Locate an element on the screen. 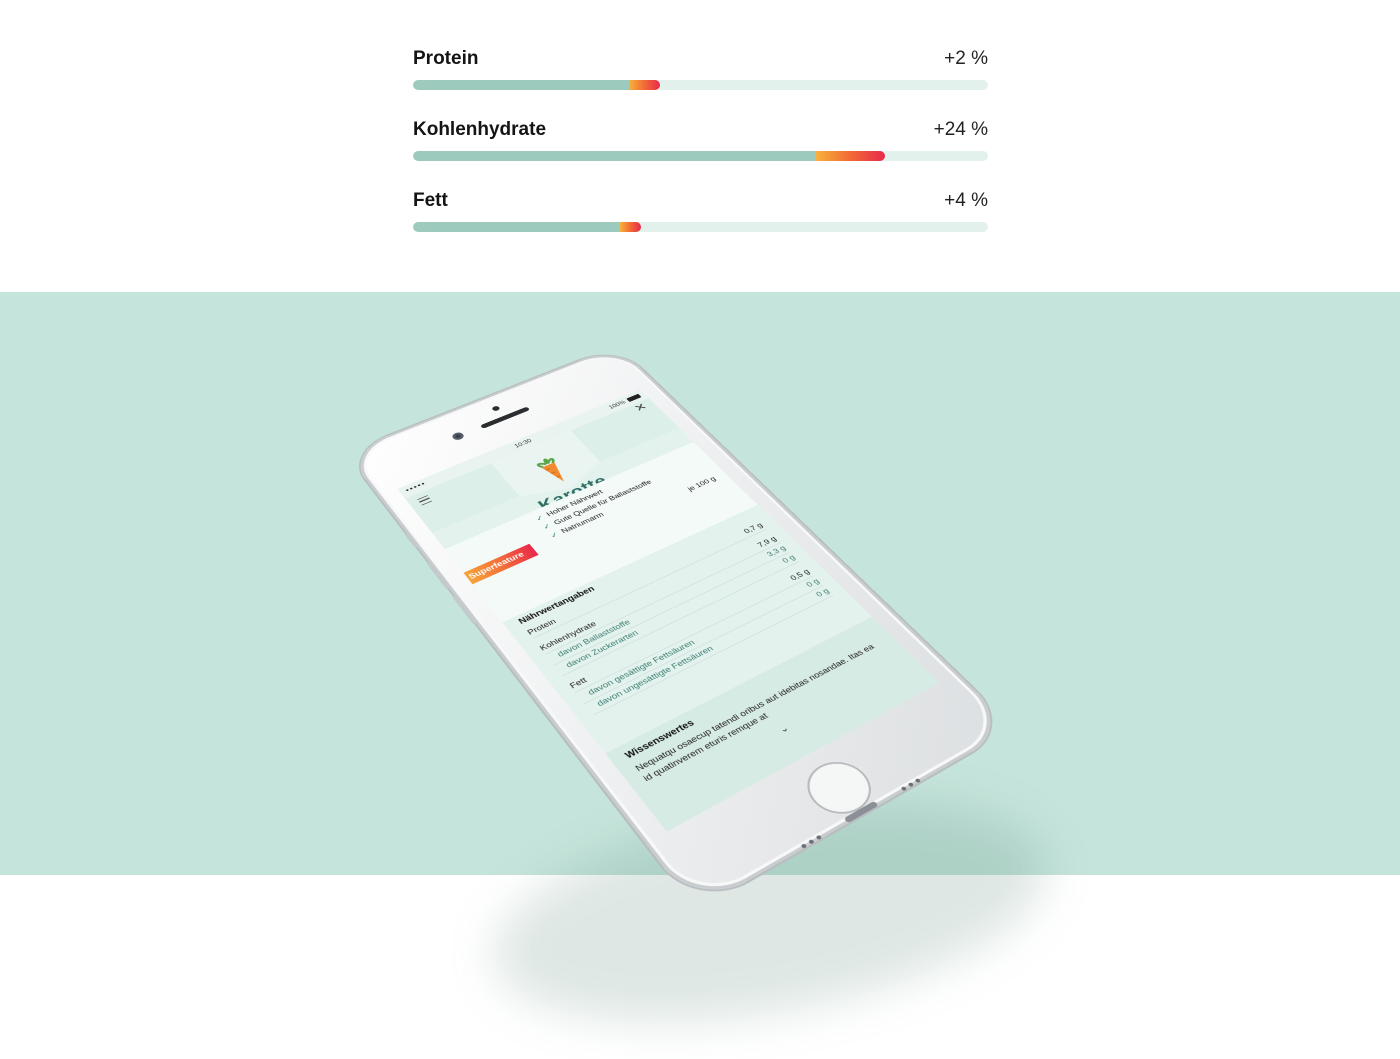 The image size is (1400, 1059). stat-delta: +2 % is located at coordinates (966, 58).